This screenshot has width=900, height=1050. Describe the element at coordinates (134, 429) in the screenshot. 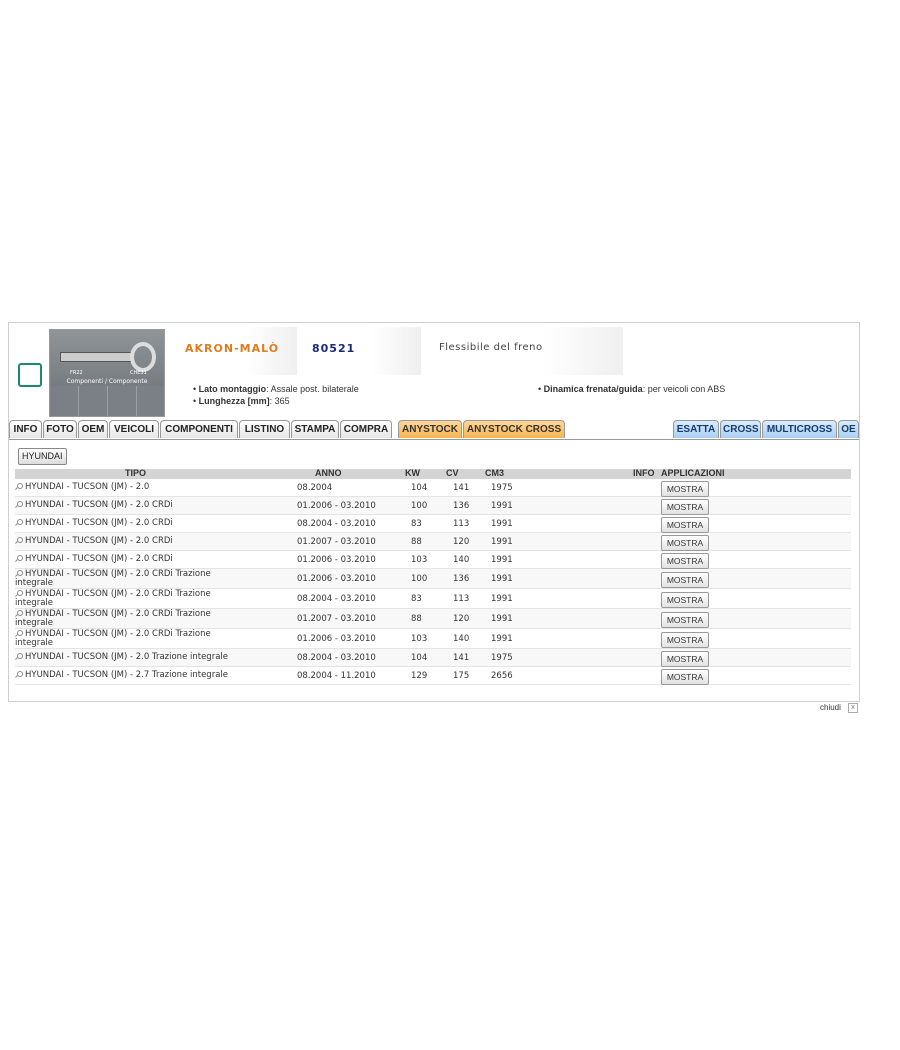

I see `tab-veicoli: VEICOLI` at that location.